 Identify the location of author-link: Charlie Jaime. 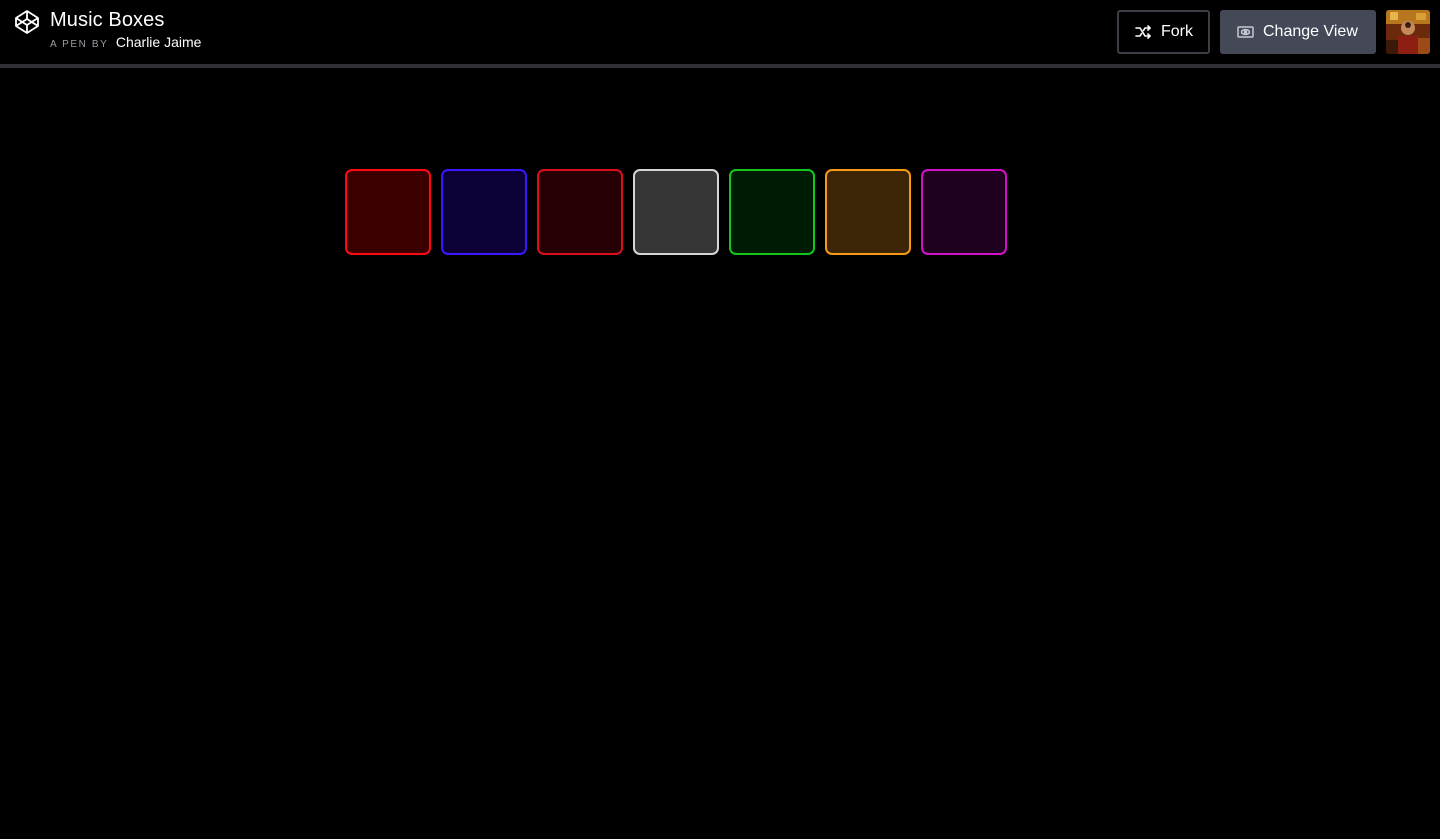
(159, 42).